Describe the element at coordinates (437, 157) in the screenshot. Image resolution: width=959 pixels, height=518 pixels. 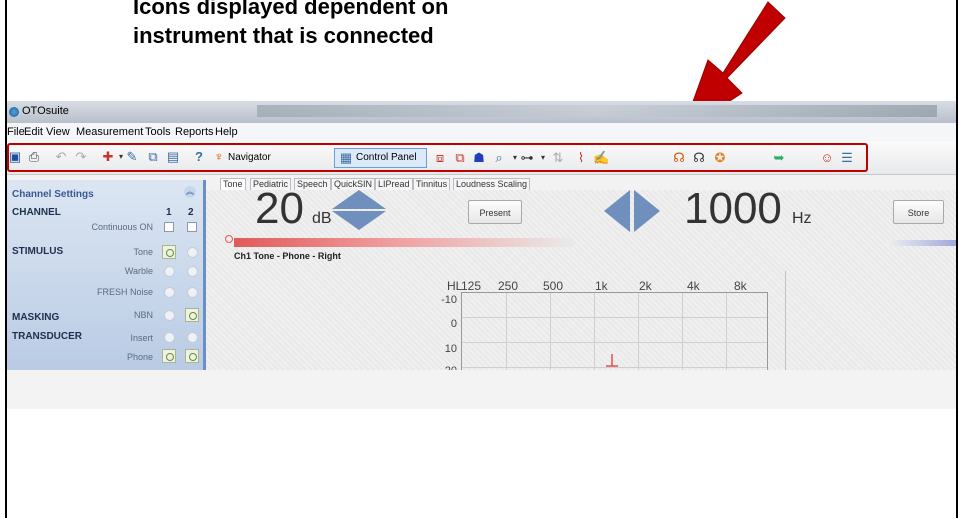
I see `toolbar-highlight-box` at that location.